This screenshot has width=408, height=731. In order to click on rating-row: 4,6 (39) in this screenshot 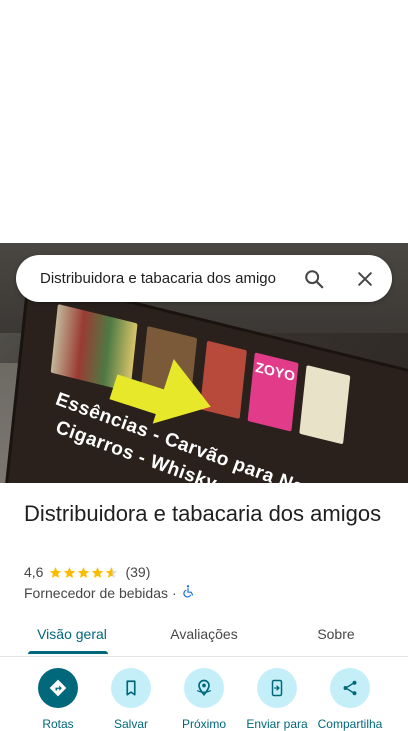, I will do `click(87, 572)`.